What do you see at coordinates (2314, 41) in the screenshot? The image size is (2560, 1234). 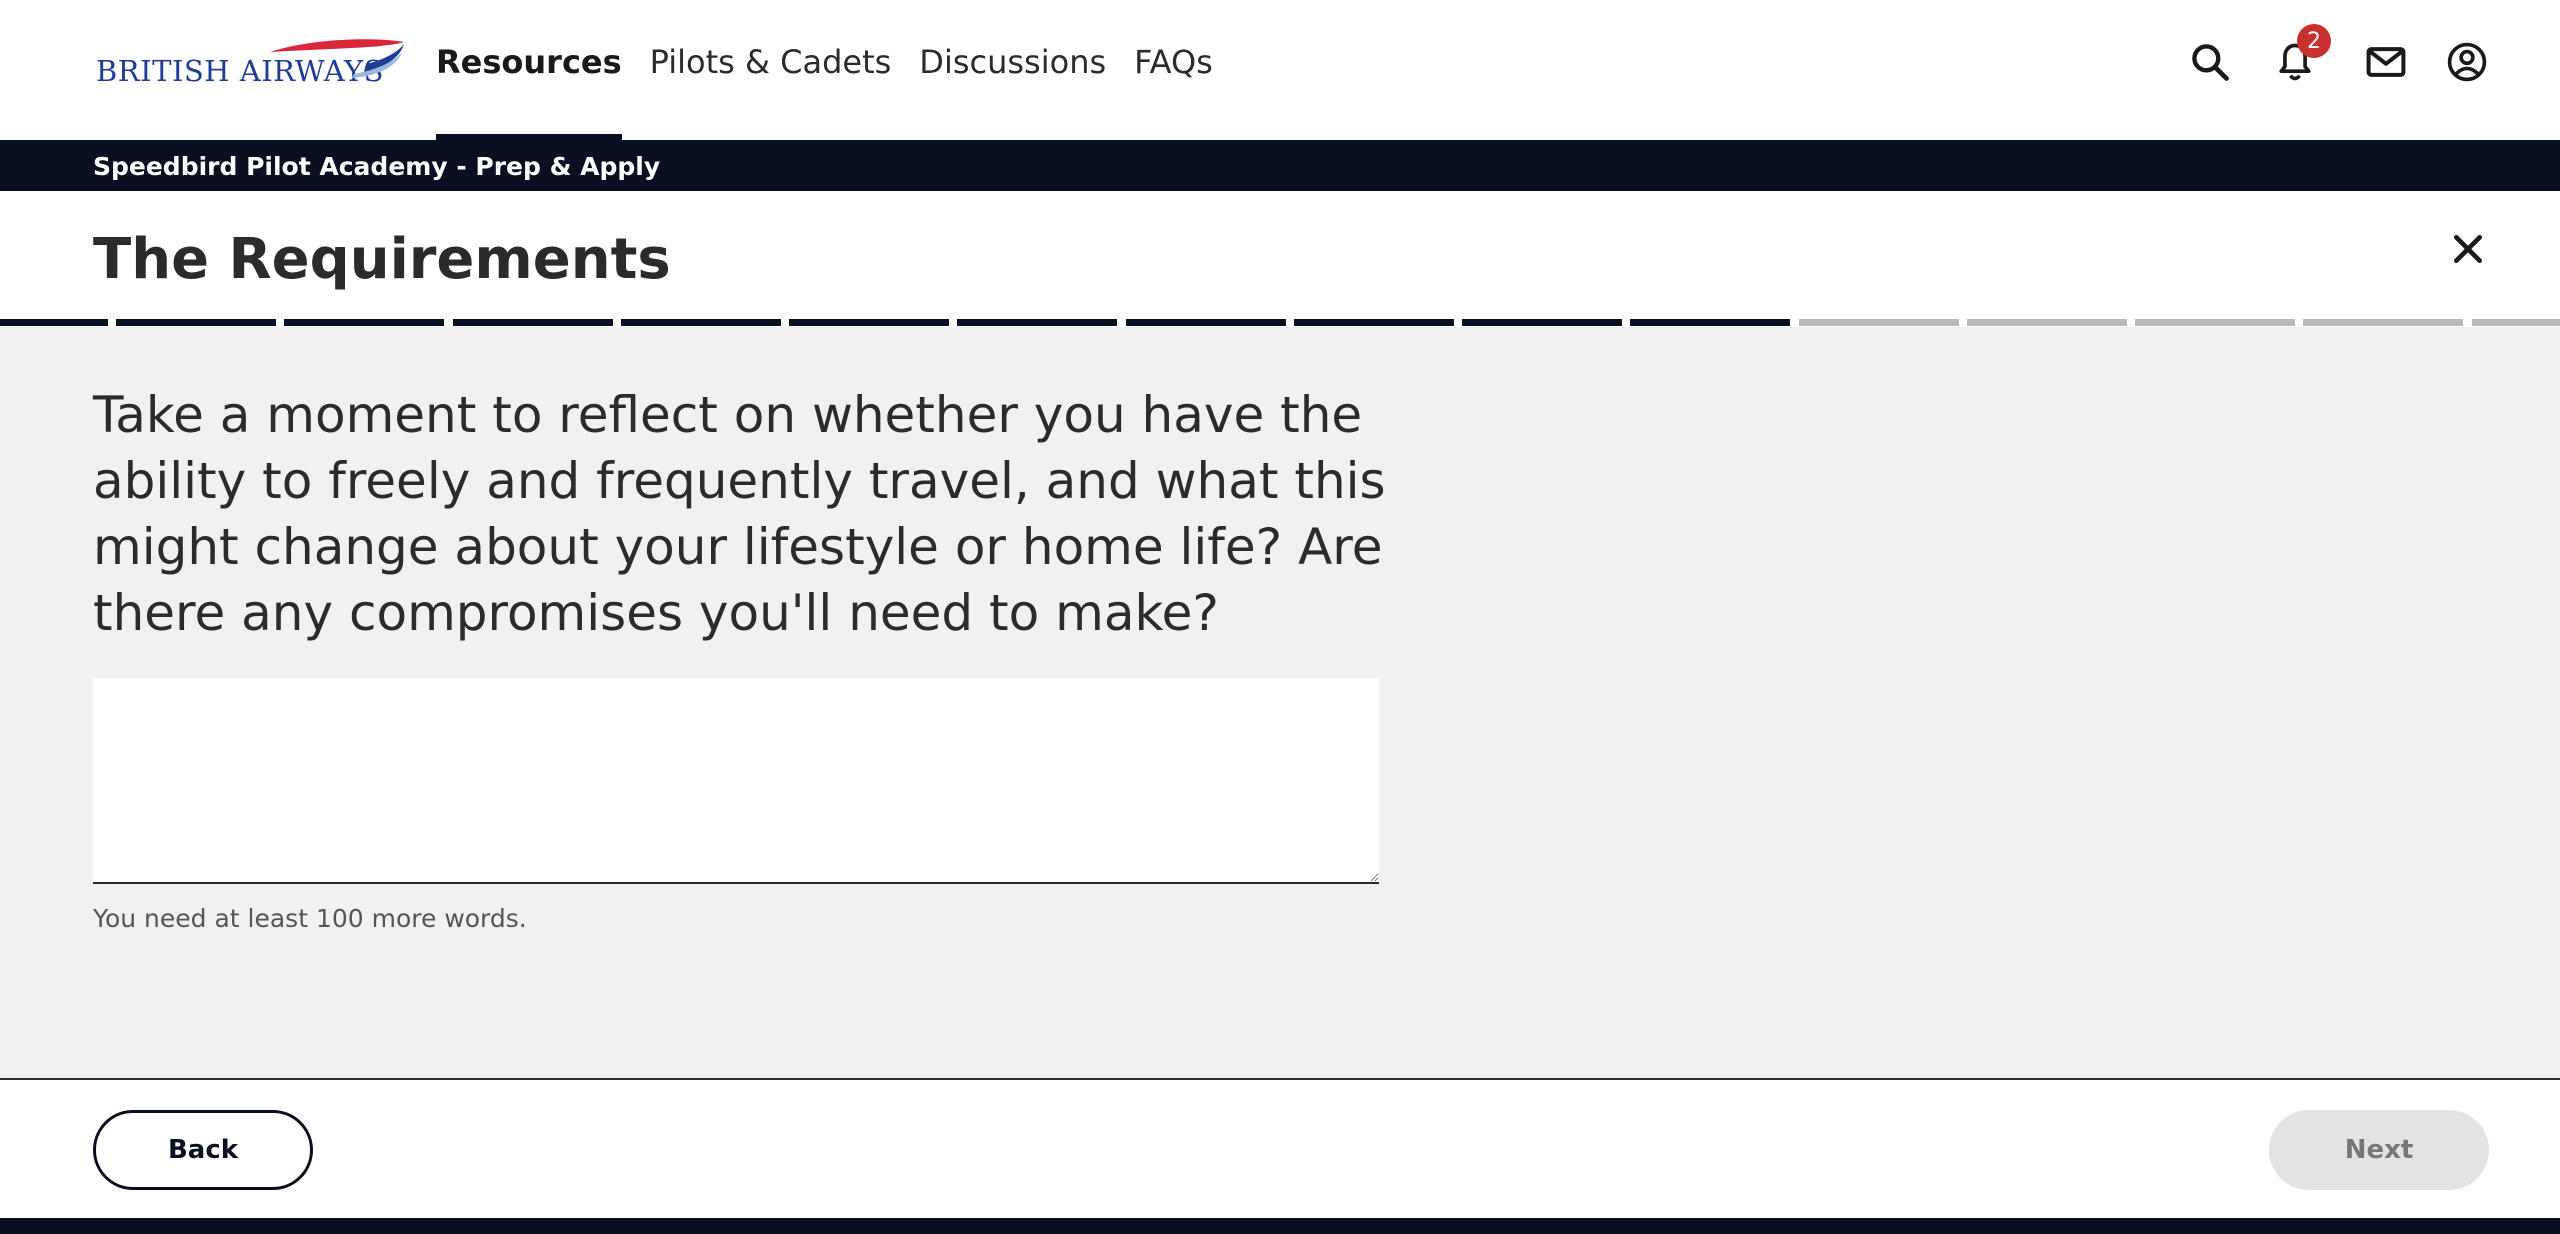 I see `notification-count-badge: 2` at bounding box center [2314, 41].